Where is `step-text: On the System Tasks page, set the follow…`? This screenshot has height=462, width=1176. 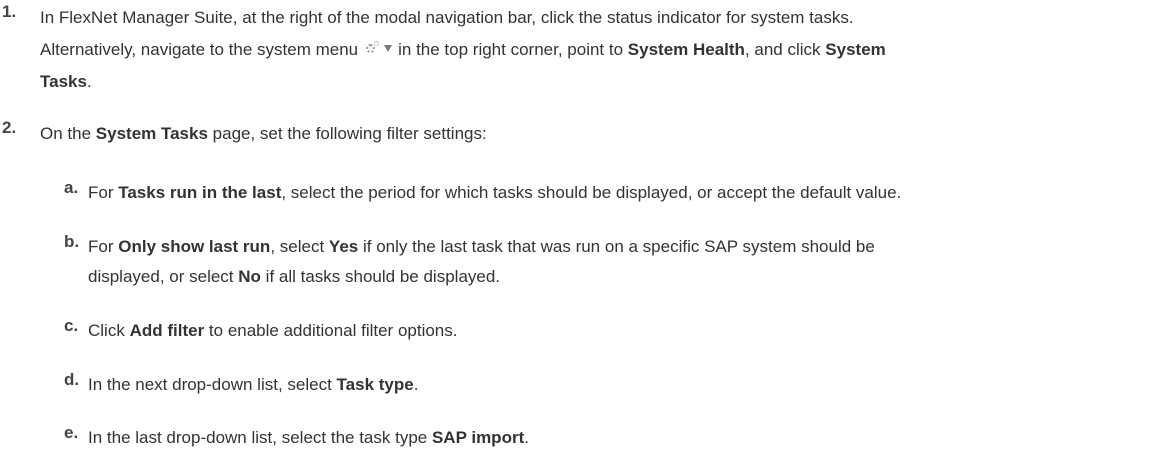 step-text: On the System Tasks page, set the follow… is located at coordinates (598, 134).